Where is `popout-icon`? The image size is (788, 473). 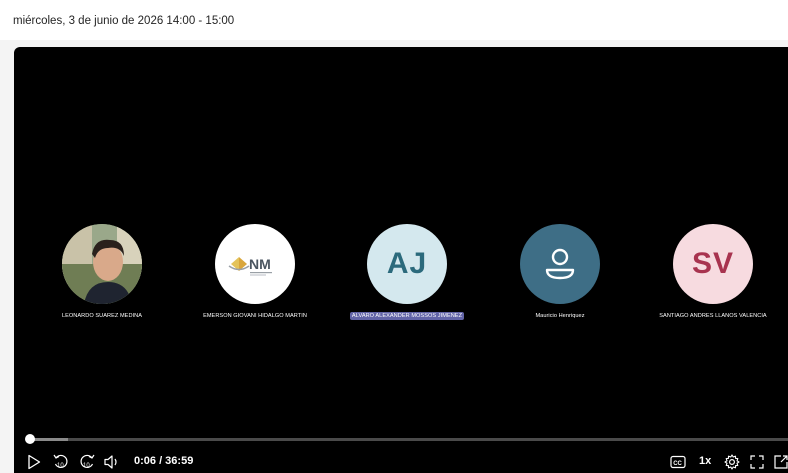 popout-icon is located at coordinates (781, 462).